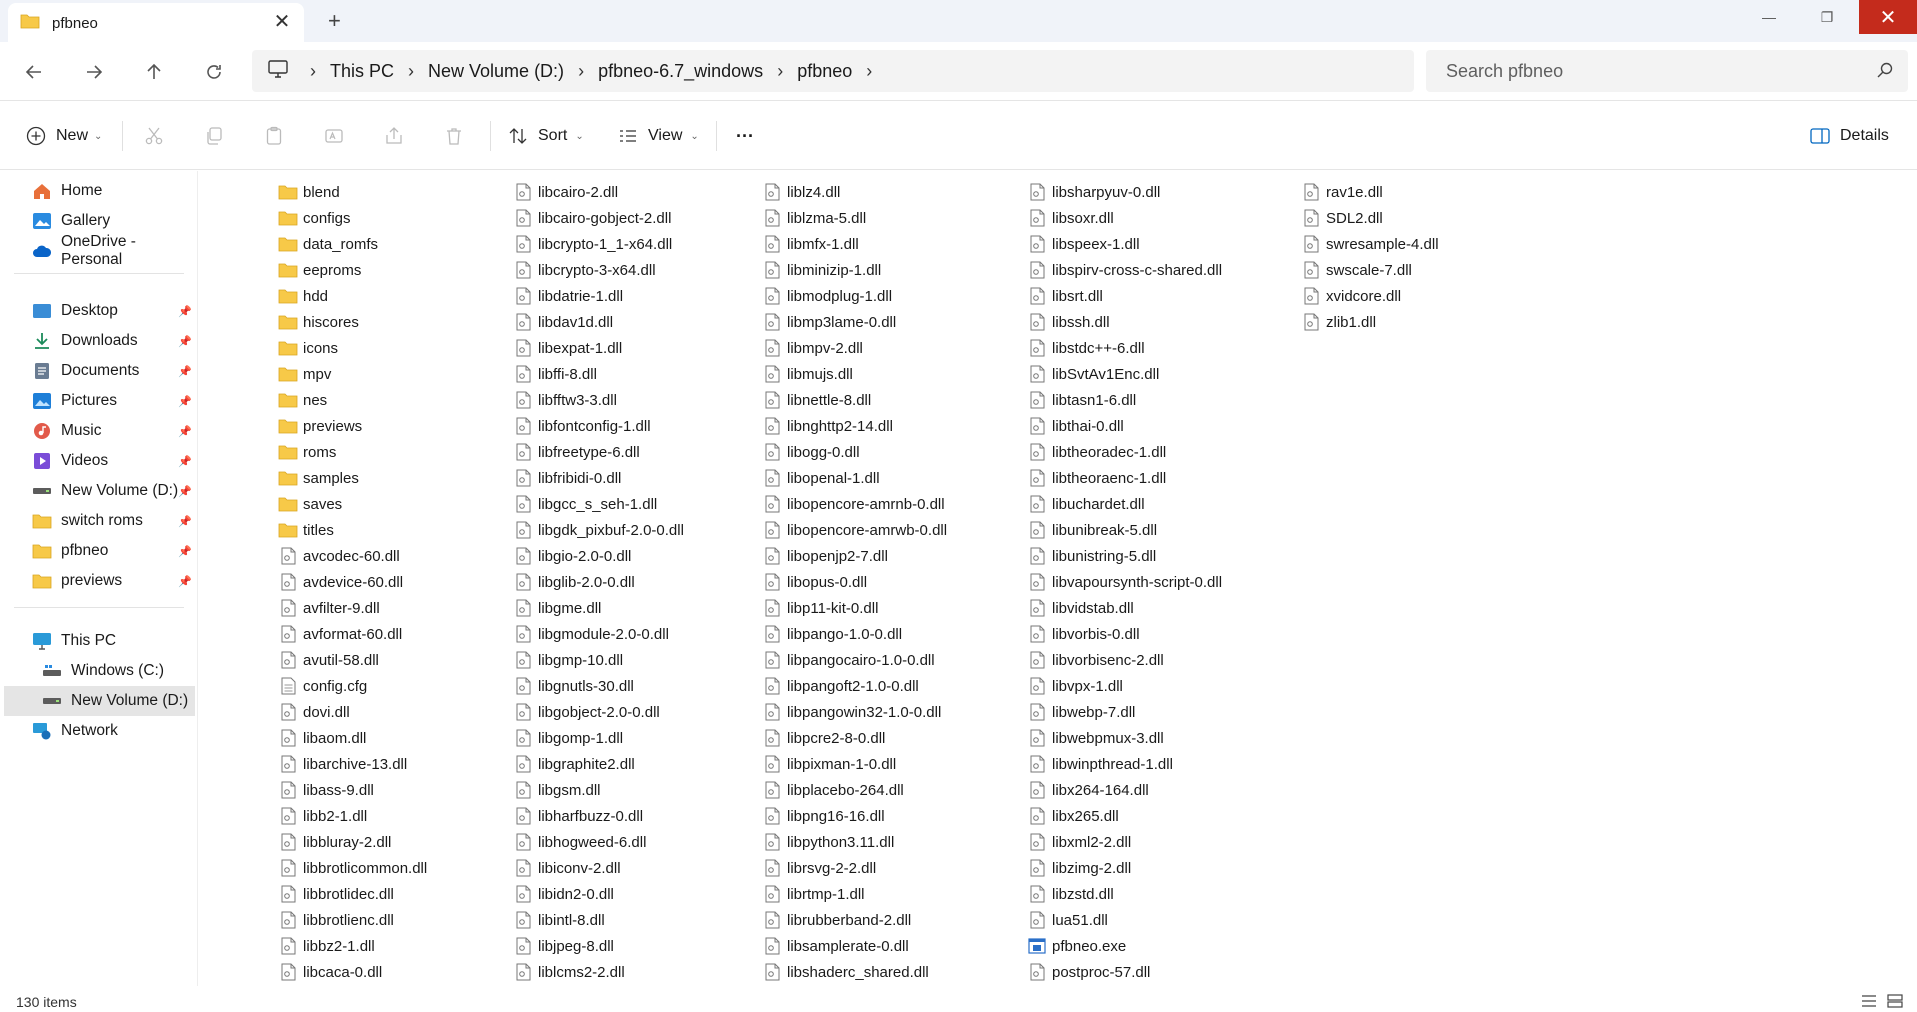  Describe the element at coordinates (1124, 868) in the screenshot. I see `file-item: libzimg-2.dll` at that location.